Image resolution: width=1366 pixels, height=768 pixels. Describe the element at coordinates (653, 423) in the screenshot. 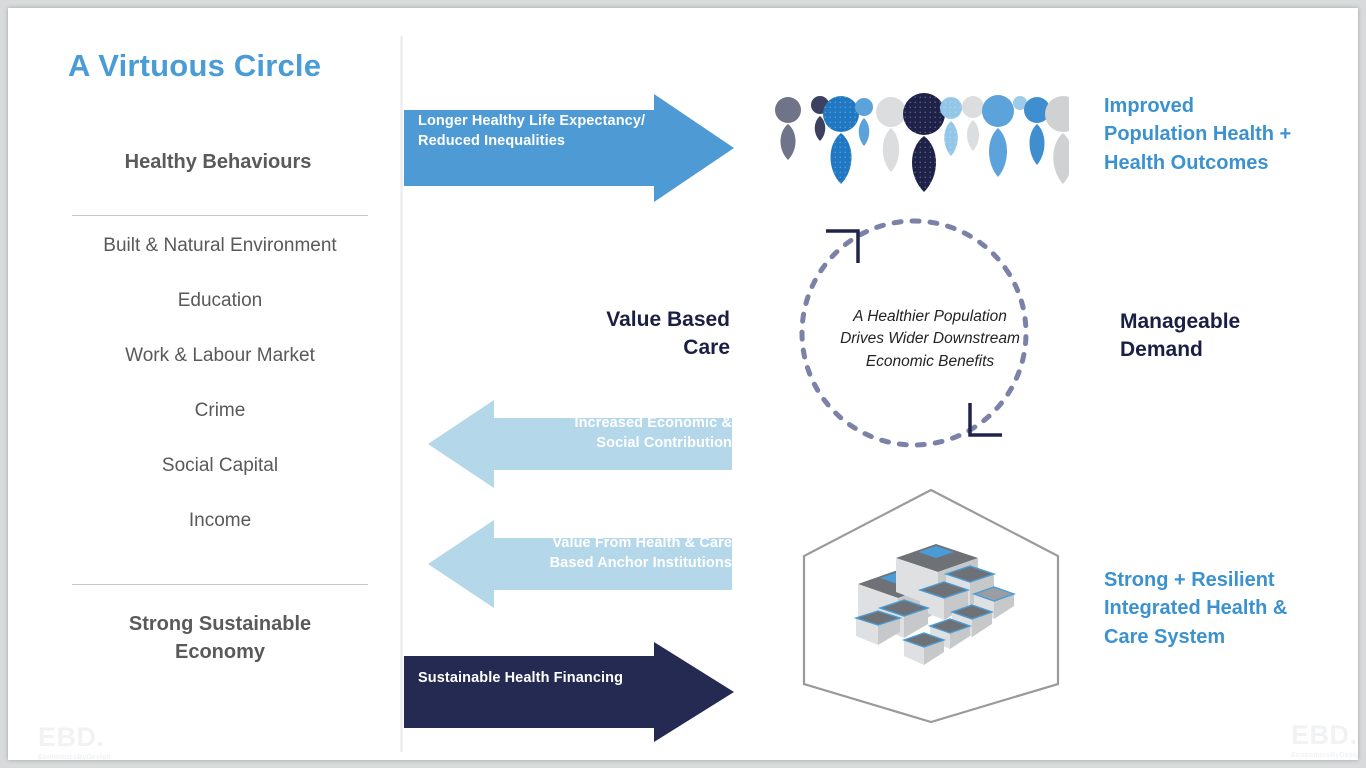

I see `arrow-label-line1: Increased Economic &` at that location.